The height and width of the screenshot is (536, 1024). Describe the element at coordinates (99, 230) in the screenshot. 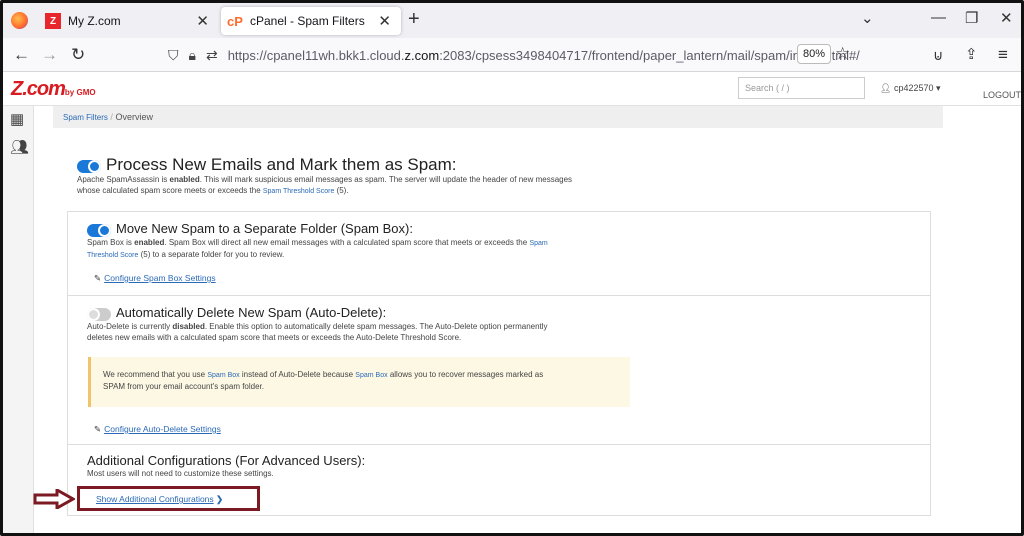

I see `spam-box-toggle` at that location.